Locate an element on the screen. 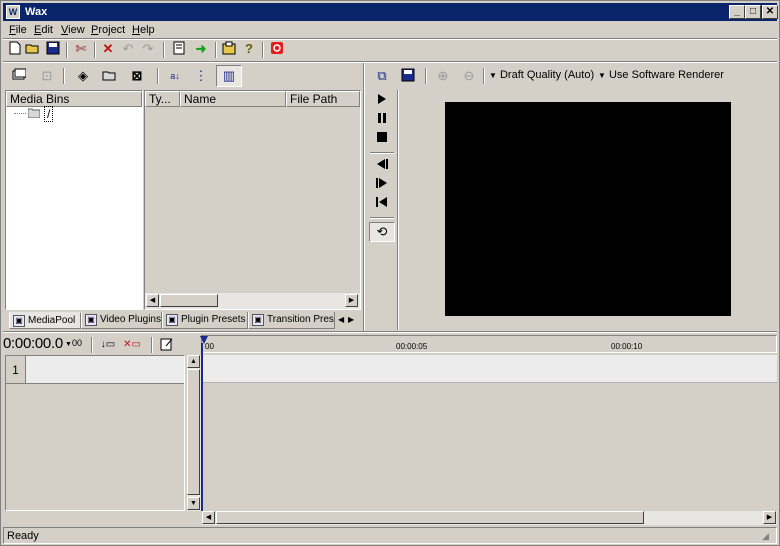  track-scrollbar-thumb is located at coordinates (193, 432).